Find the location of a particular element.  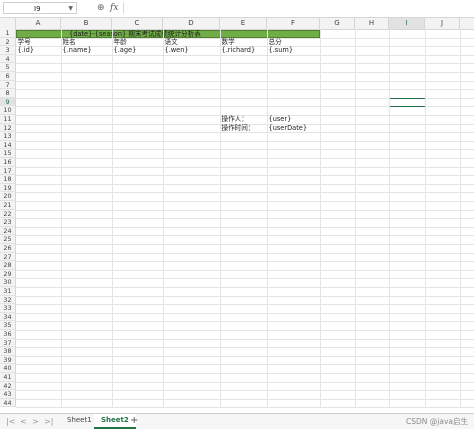

name-box: I9 ▼ is located at coordinates (40, 8).